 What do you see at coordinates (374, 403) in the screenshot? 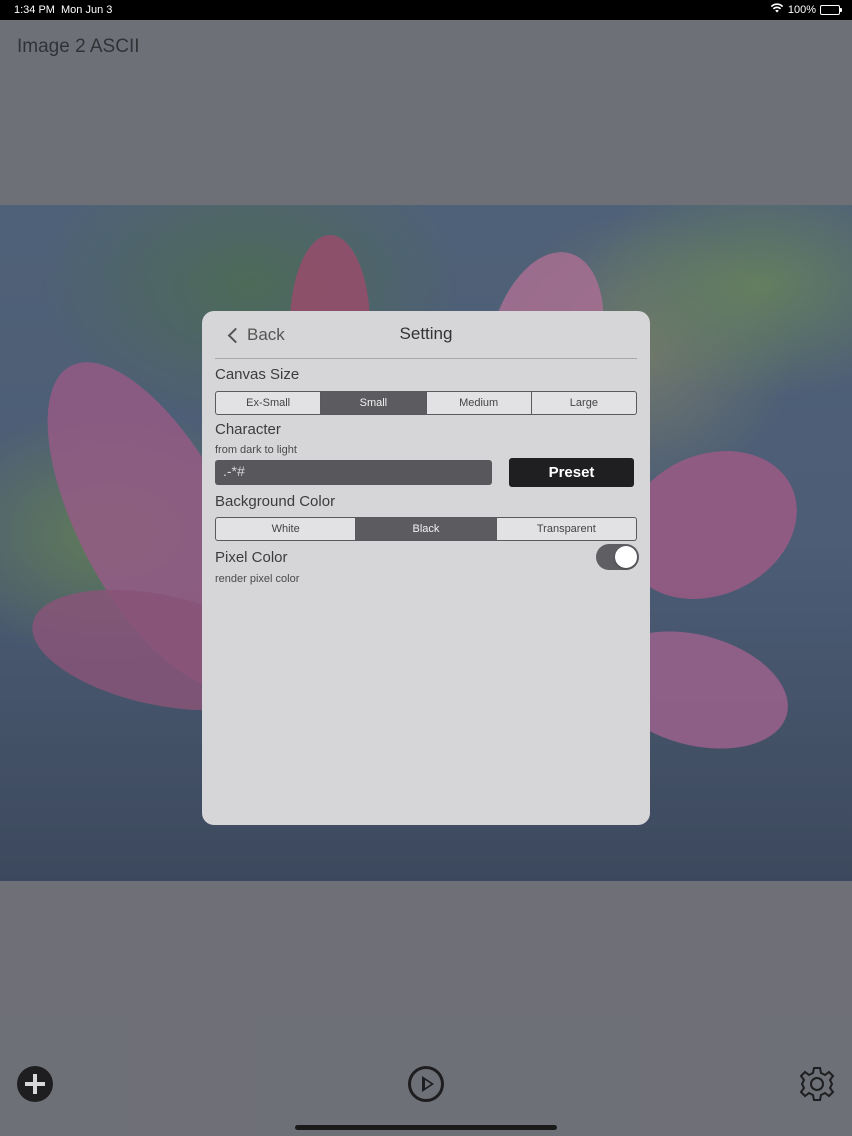
I see `canvas-size-small: Small` at bounding box center [374, 403].